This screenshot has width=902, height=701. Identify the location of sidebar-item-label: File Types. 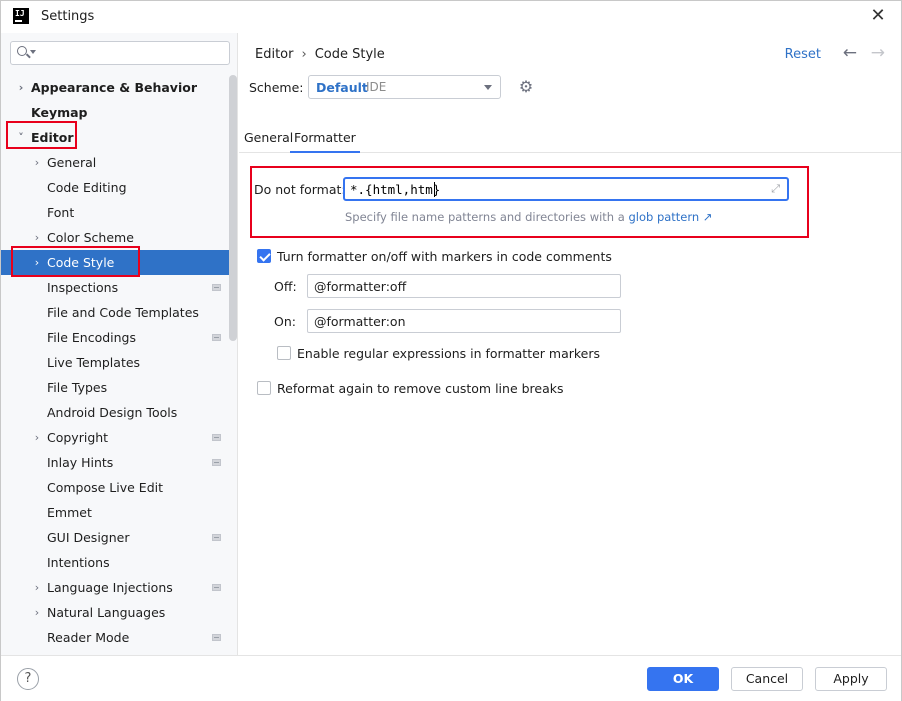
(77, 387).